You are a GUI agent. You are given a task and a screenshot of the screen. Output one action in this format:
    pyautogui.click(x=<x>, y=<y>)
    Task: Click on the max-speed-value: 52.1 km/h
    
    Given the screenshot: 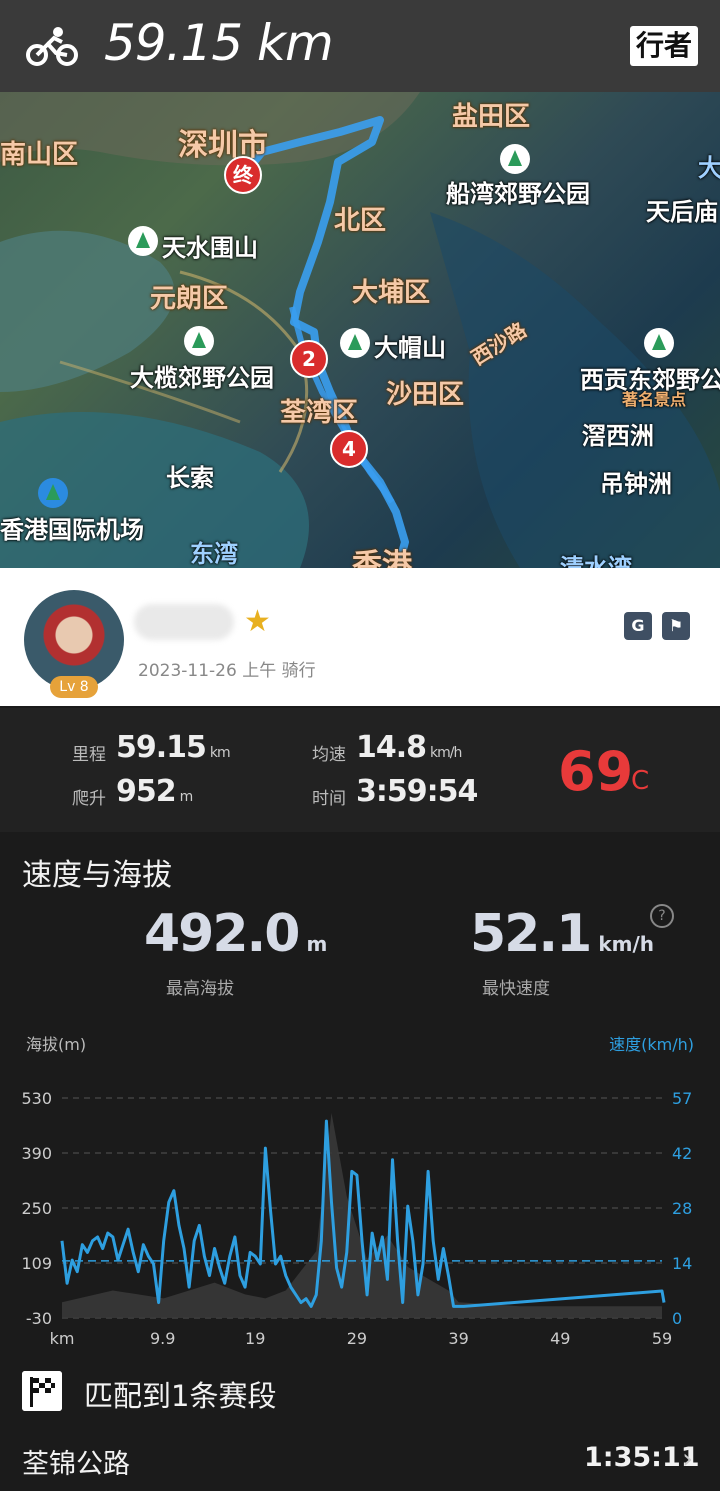 What is the action you would take?
    pyautogui.click(x=562, y=934)
    